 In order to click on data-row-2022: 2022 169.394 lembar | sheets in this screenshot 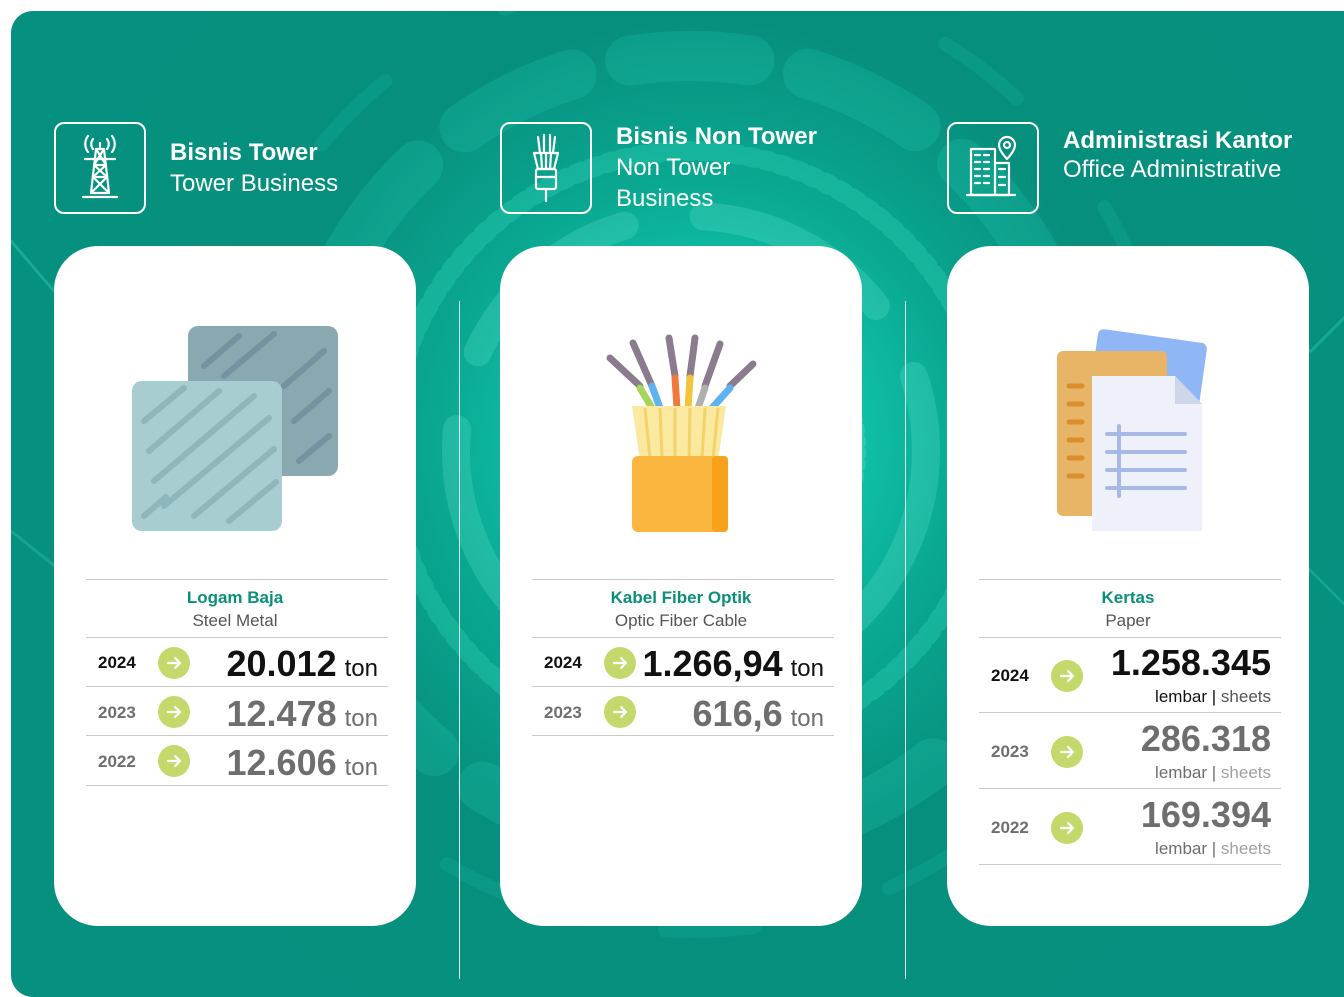, I will do `click(1130, 827)`.